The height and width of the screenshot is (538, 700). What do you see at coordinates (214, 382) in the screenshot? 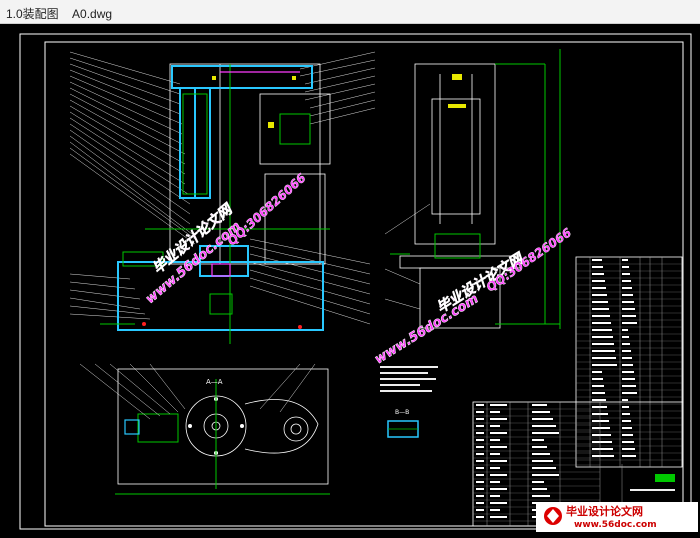
I see `section-aa-label: A—A` at bounding box center [214, 382].